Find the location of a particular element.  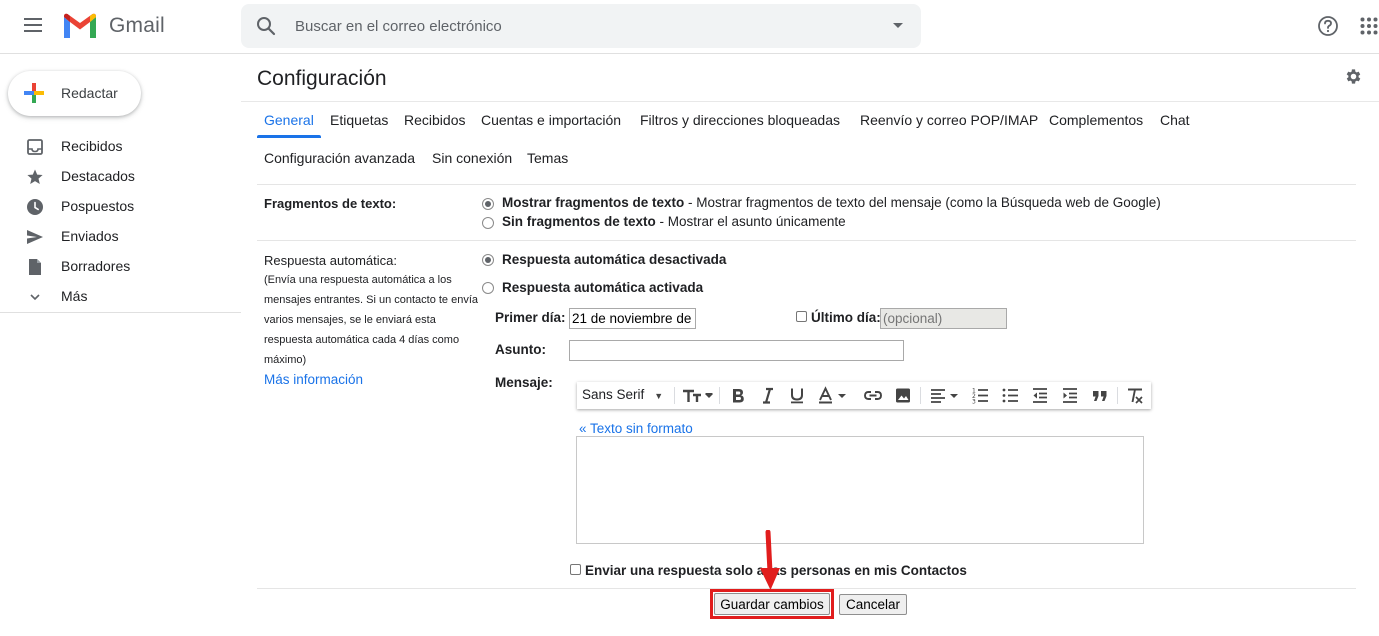

gear-icon is located at coordinates (1353, 76).